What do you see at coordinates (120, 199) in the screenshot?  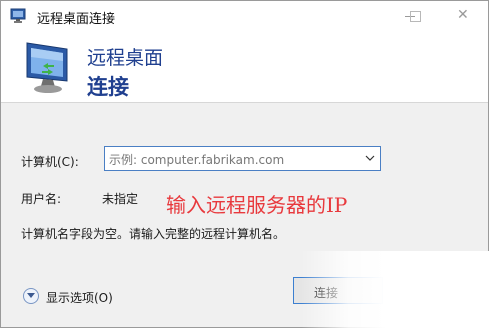 I see `username-value: 未指定` at bounding box center [120, 199].